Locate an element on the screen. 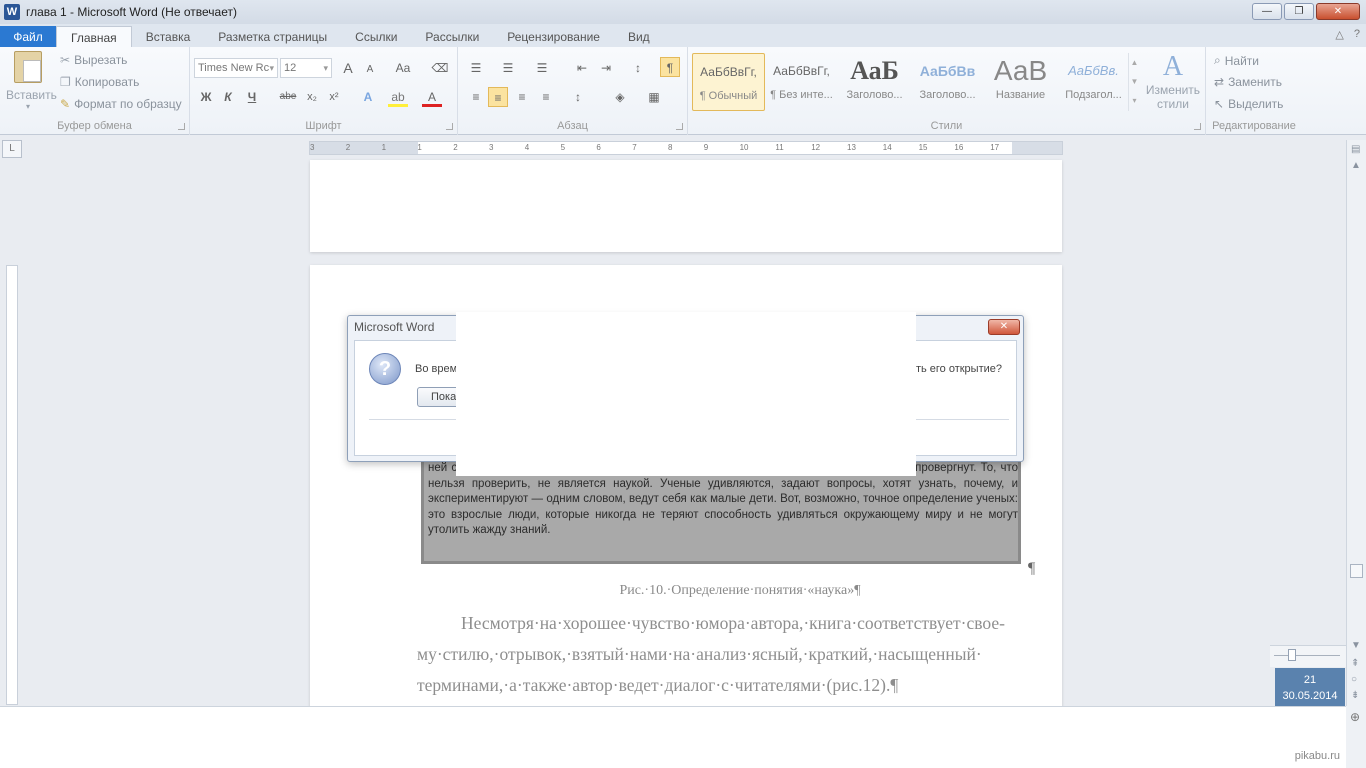 The image size is (1366, 768). styles-scroll: ▲ ▼ ▾ is located at coordinates (1134, 82).